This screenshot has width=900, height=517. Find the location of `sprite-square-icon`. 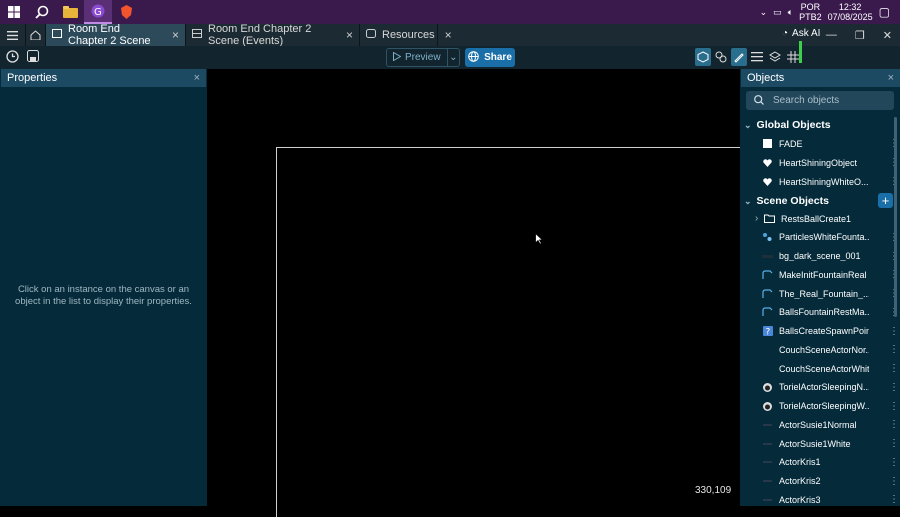

sprite-square-icon is located at coordinates (767, 143).